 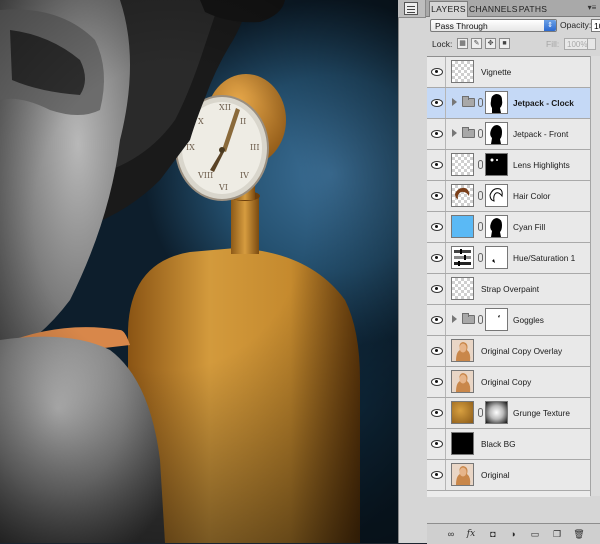 What do you see at coordinates (462, 43) in the screenshot?
I see `lock-transparency-icon: ▦` at bounding box center [462, 43].